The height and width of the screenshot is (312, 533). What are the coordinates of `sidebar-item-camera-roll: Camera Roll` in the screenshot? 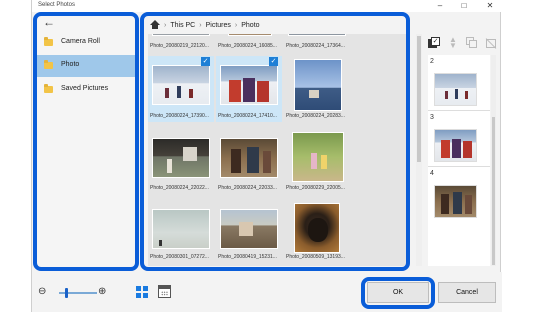 It's located at (86, 43).